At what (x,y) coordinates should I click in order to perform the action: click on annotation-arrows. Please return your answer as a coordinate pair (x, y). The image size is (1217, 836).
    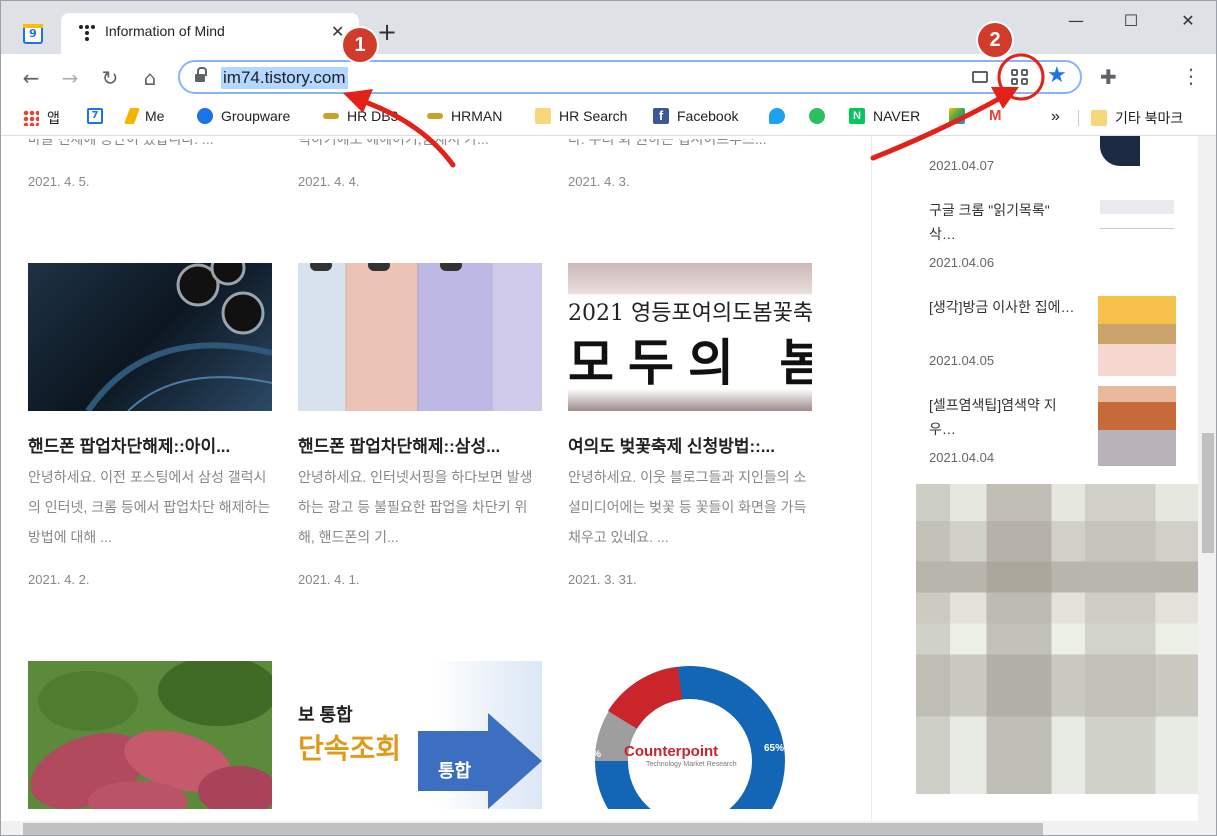
    Looking at the image, I should click on (694, 110).